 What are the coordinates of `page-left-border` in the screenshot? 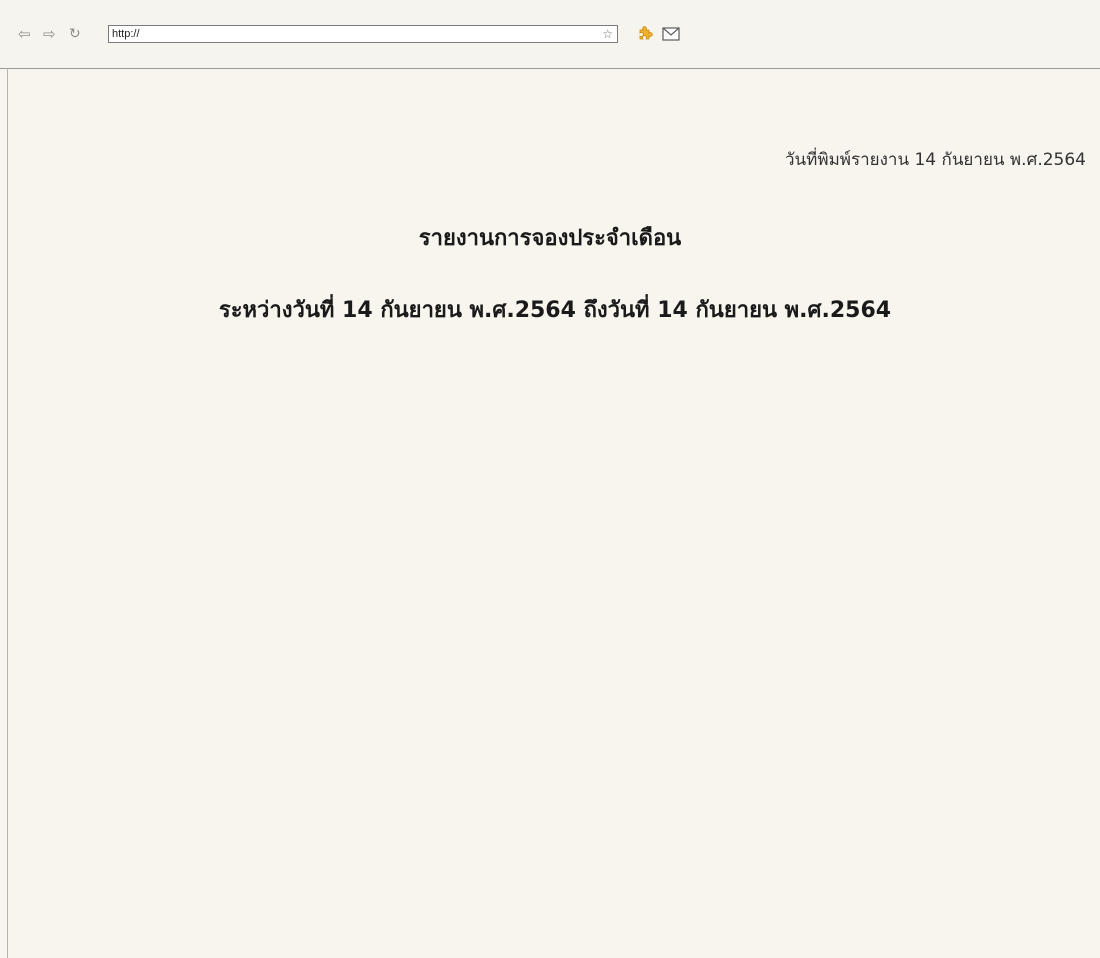 It's located at (7, 513).